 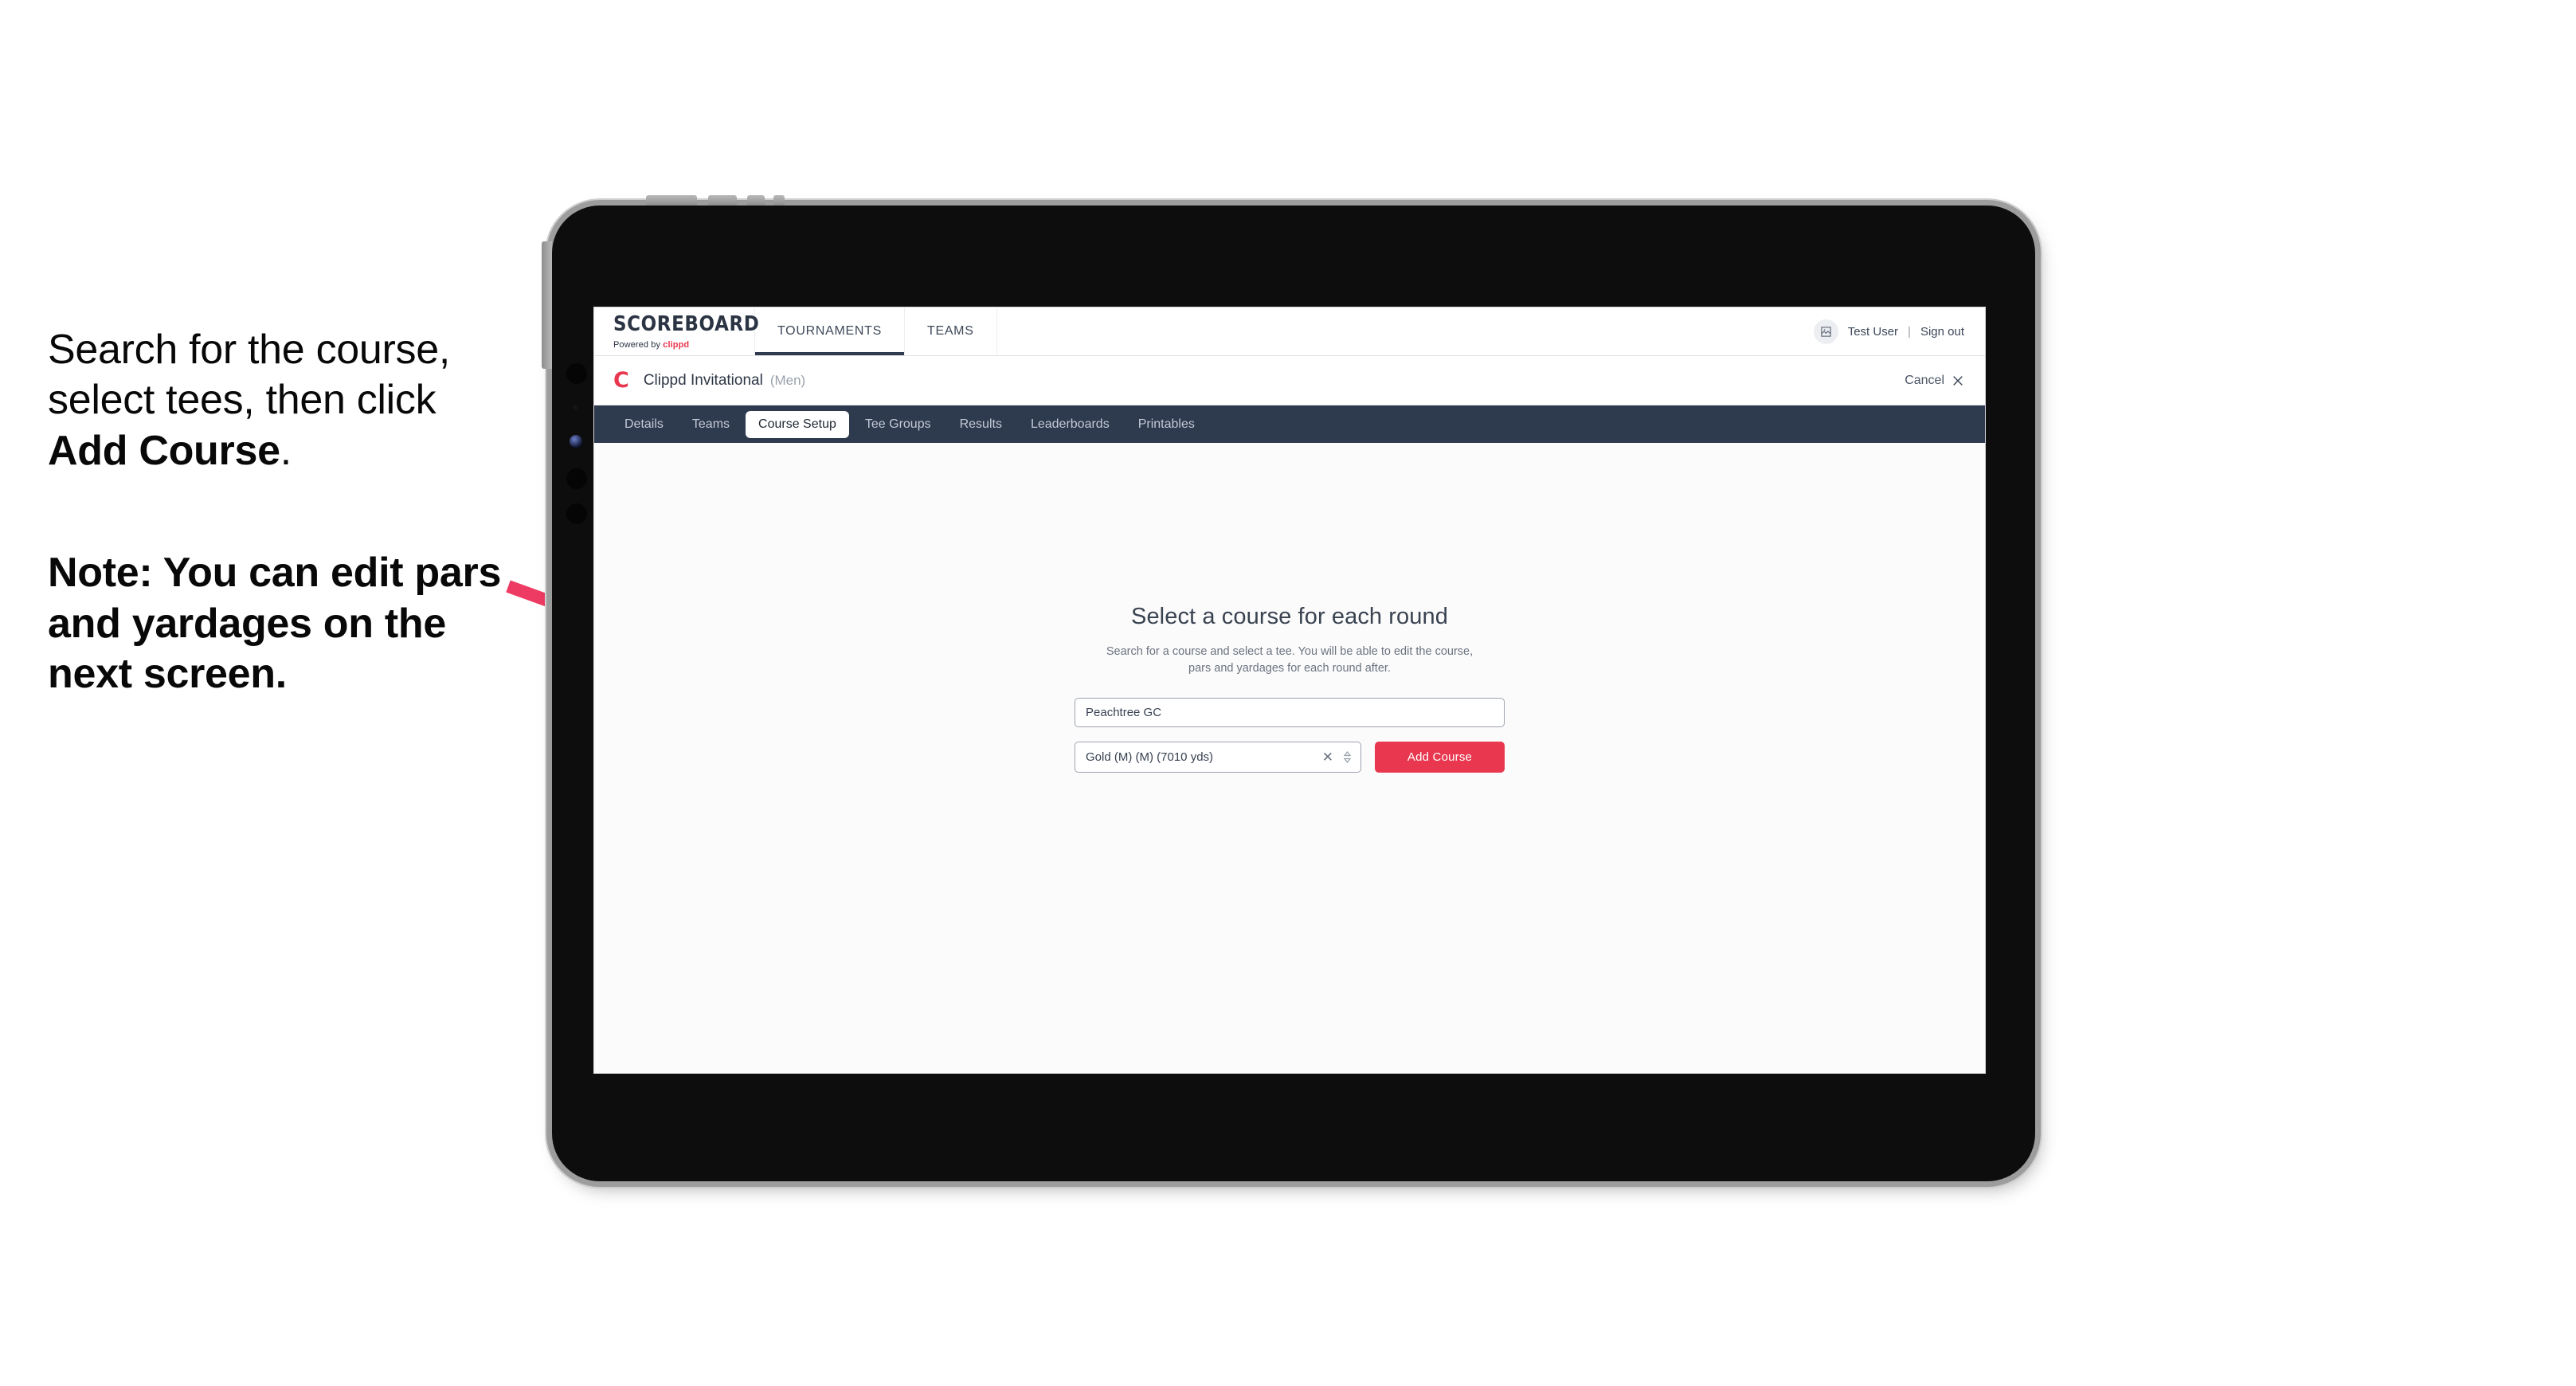 I want to click on brand-tagline-prefix: Powered by, so click(x=638, y=344).